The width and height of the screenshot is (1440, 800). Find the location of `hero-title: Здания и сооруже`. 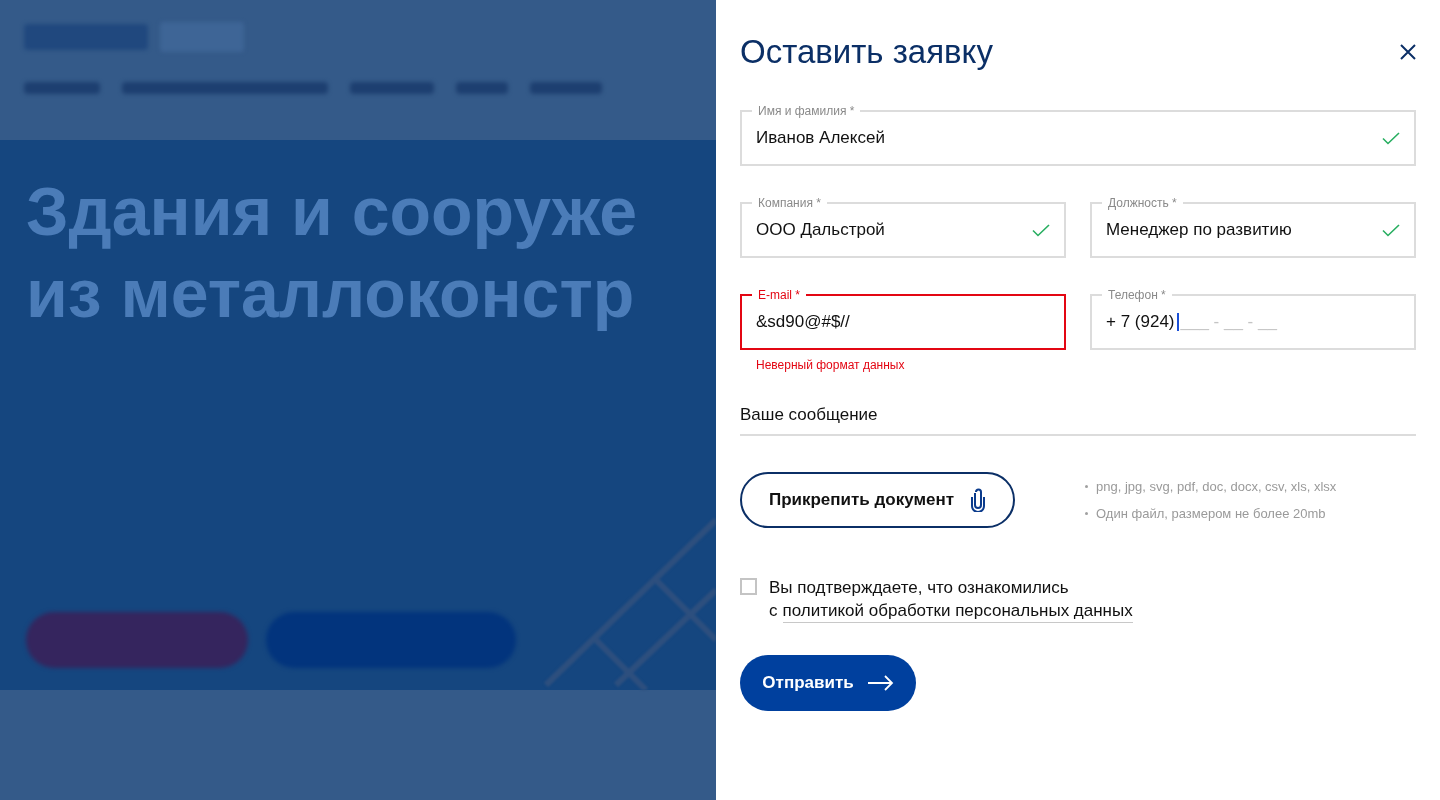

hero-title: Здания и сооруже is located at coordinates (332, 211).